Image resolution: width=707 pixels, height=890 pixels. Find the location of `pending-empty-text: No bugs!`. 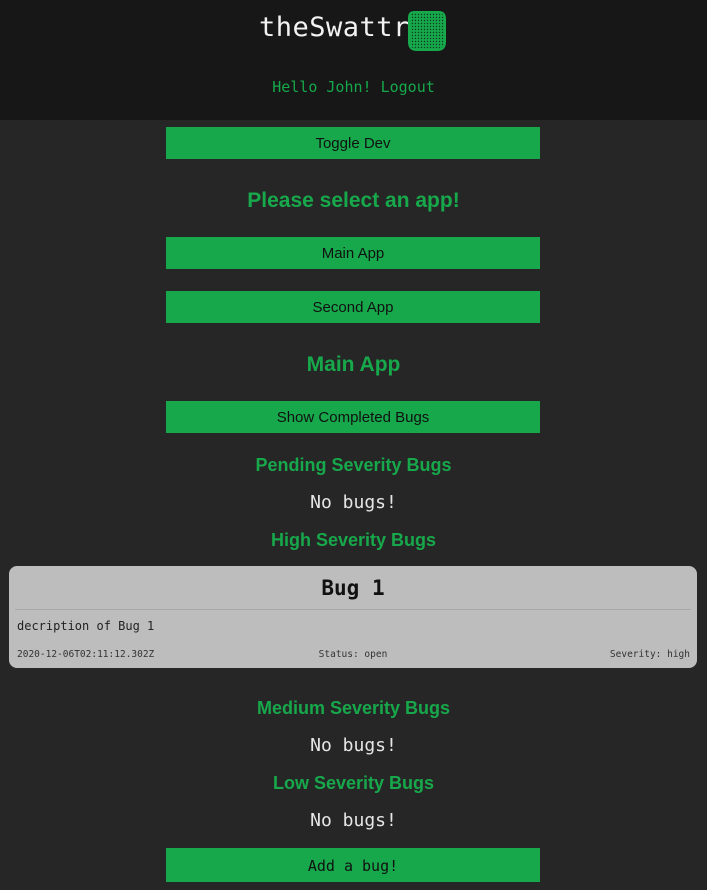

pending-empty-text: No bugs! is located at coordinates (353, 502).